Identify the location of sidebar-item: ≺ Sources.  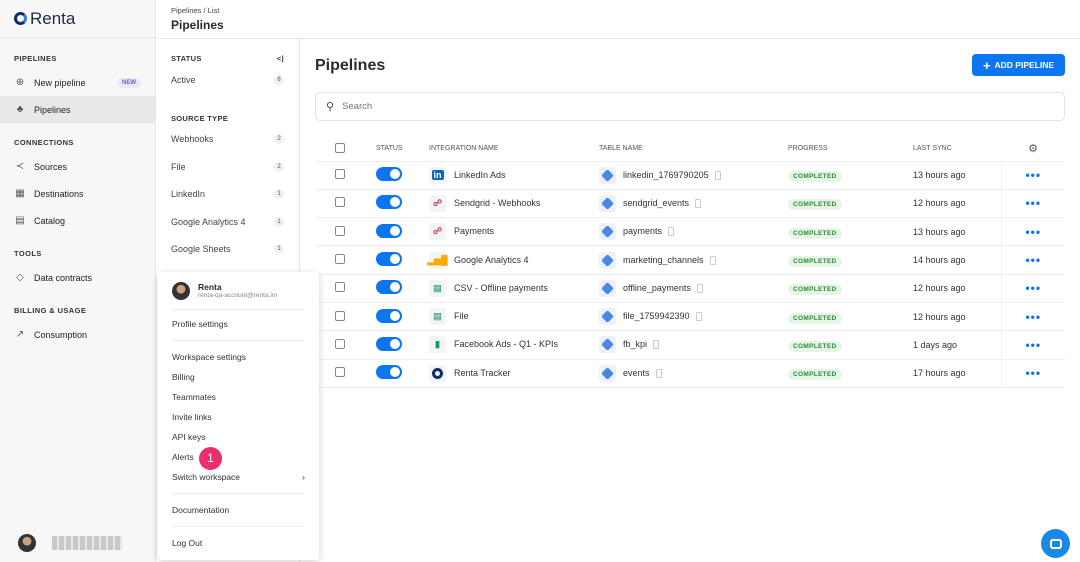
(77, 166).